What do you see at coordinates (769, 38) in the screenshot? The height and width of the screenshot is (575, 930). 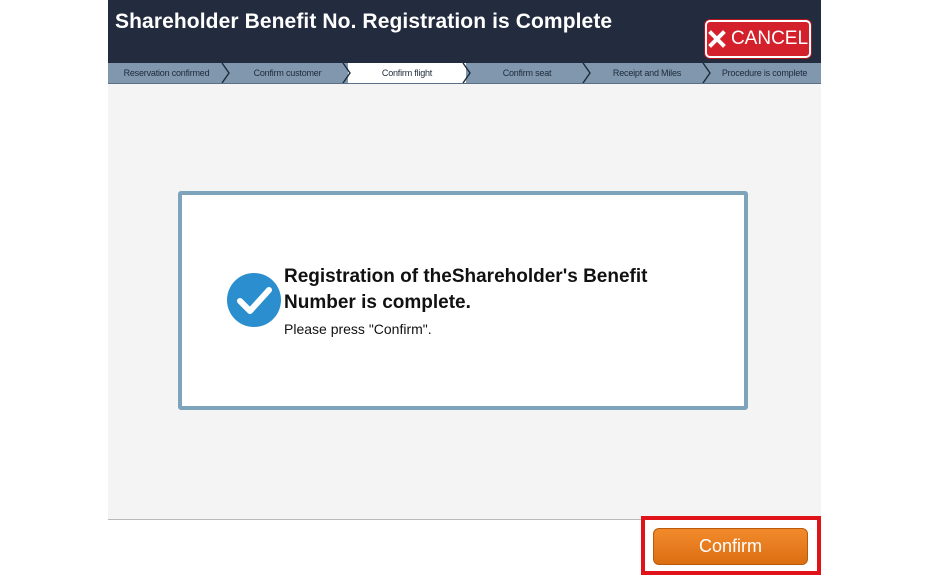 I see `cancel-label: CANCEL` at bounding box center [769, 38].